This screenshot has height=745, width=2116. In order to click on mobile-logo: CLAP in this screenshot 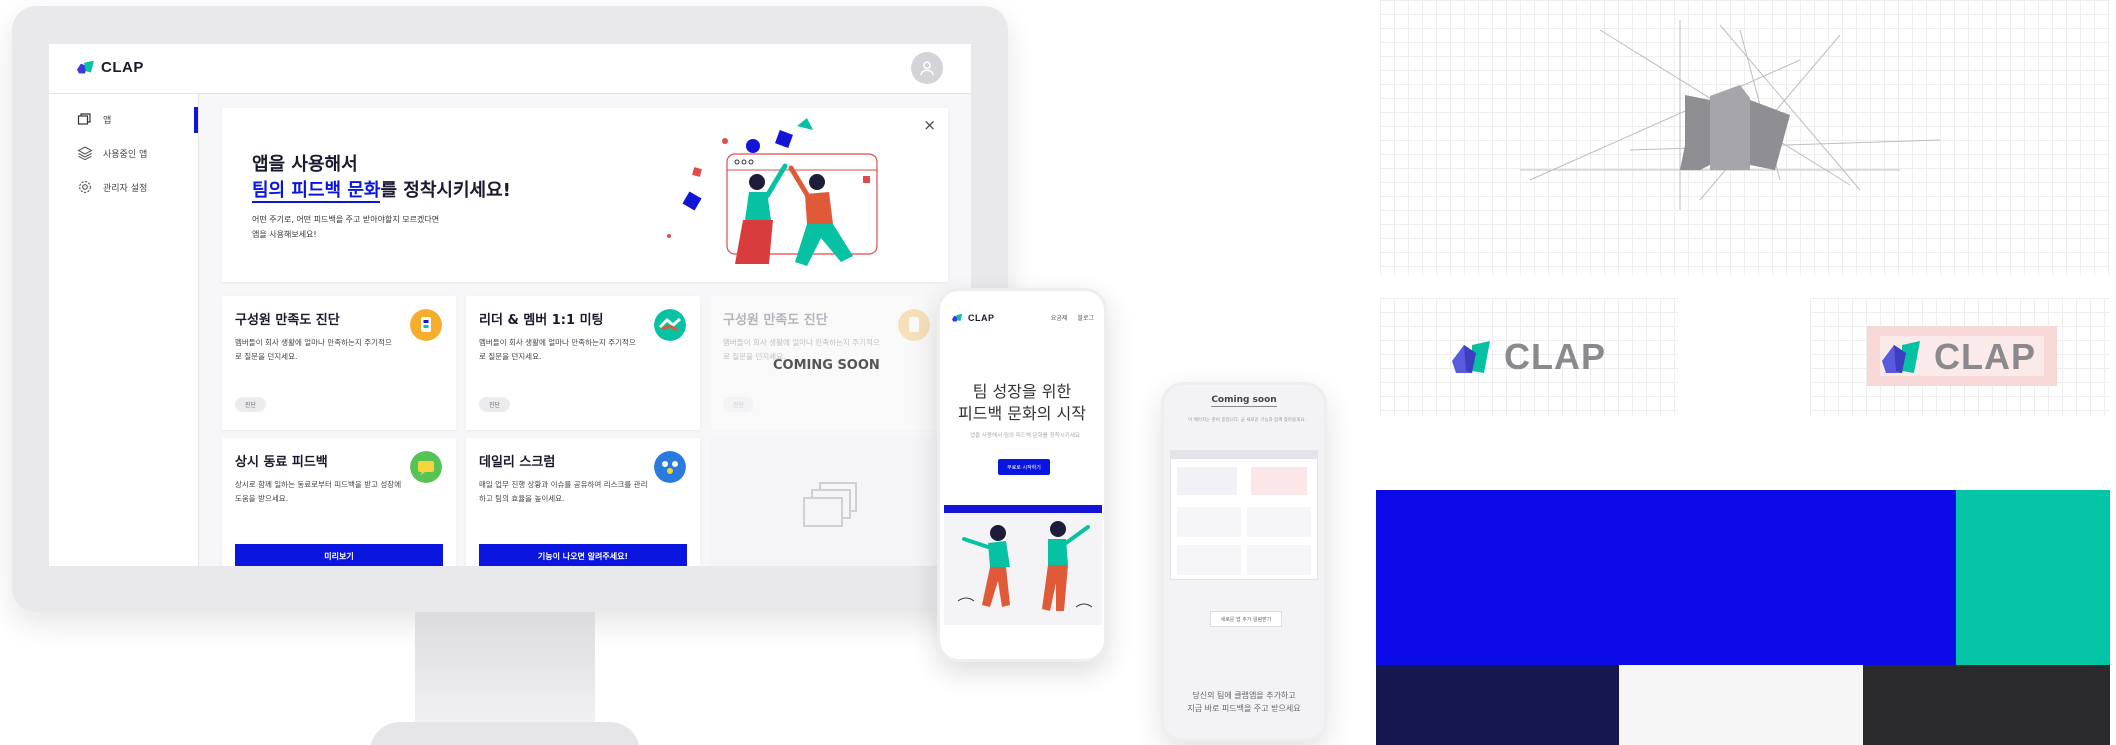, I will do `click(973, 318)`.